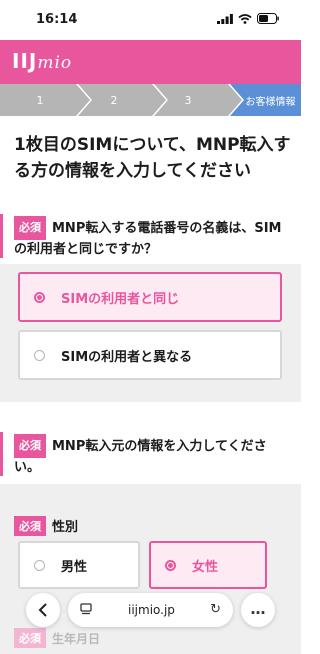 The image size is (320, 654). I want to click on url-text: iijmio.jp, so click(151, 610).